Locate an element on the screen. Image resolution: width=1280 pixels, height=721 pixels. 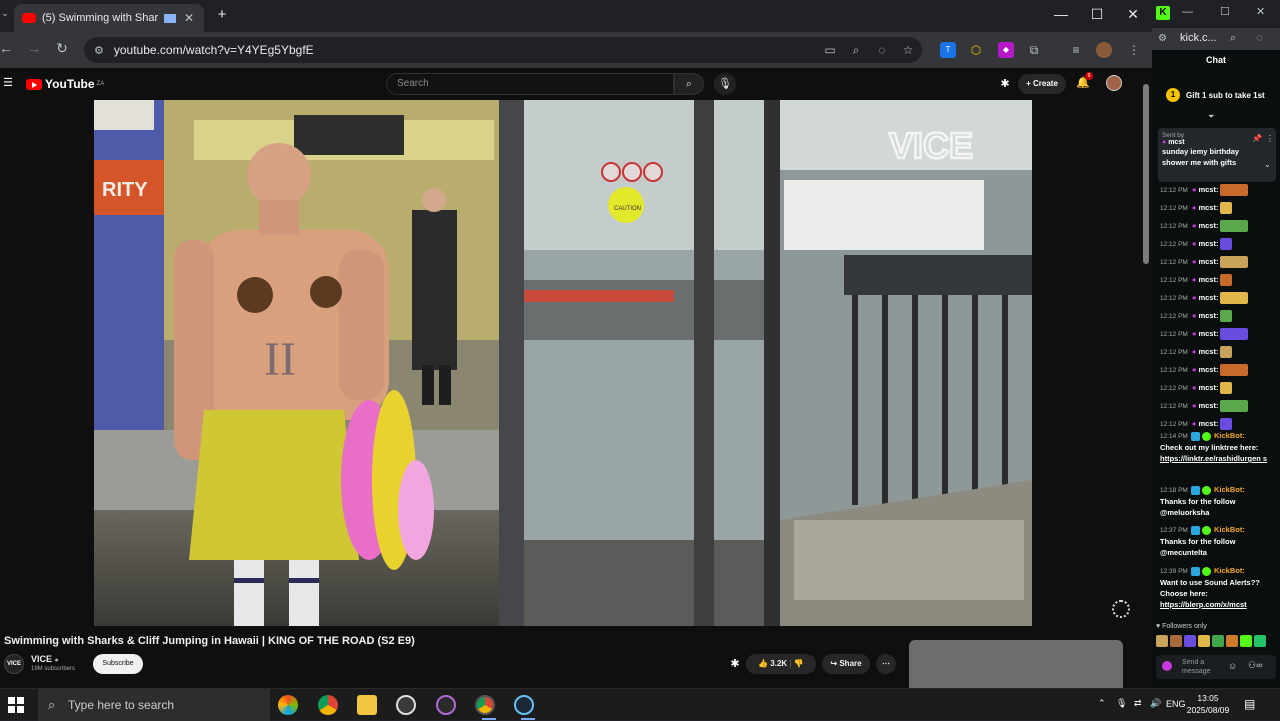
steam-icon is located at coordinates (524, 705).